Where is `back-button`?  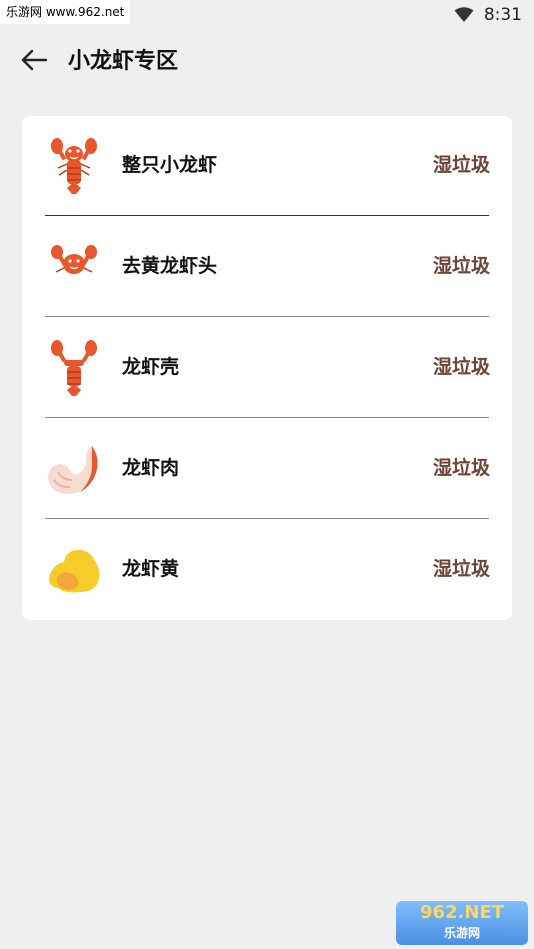 back-button is located at coordinates (34, 62).